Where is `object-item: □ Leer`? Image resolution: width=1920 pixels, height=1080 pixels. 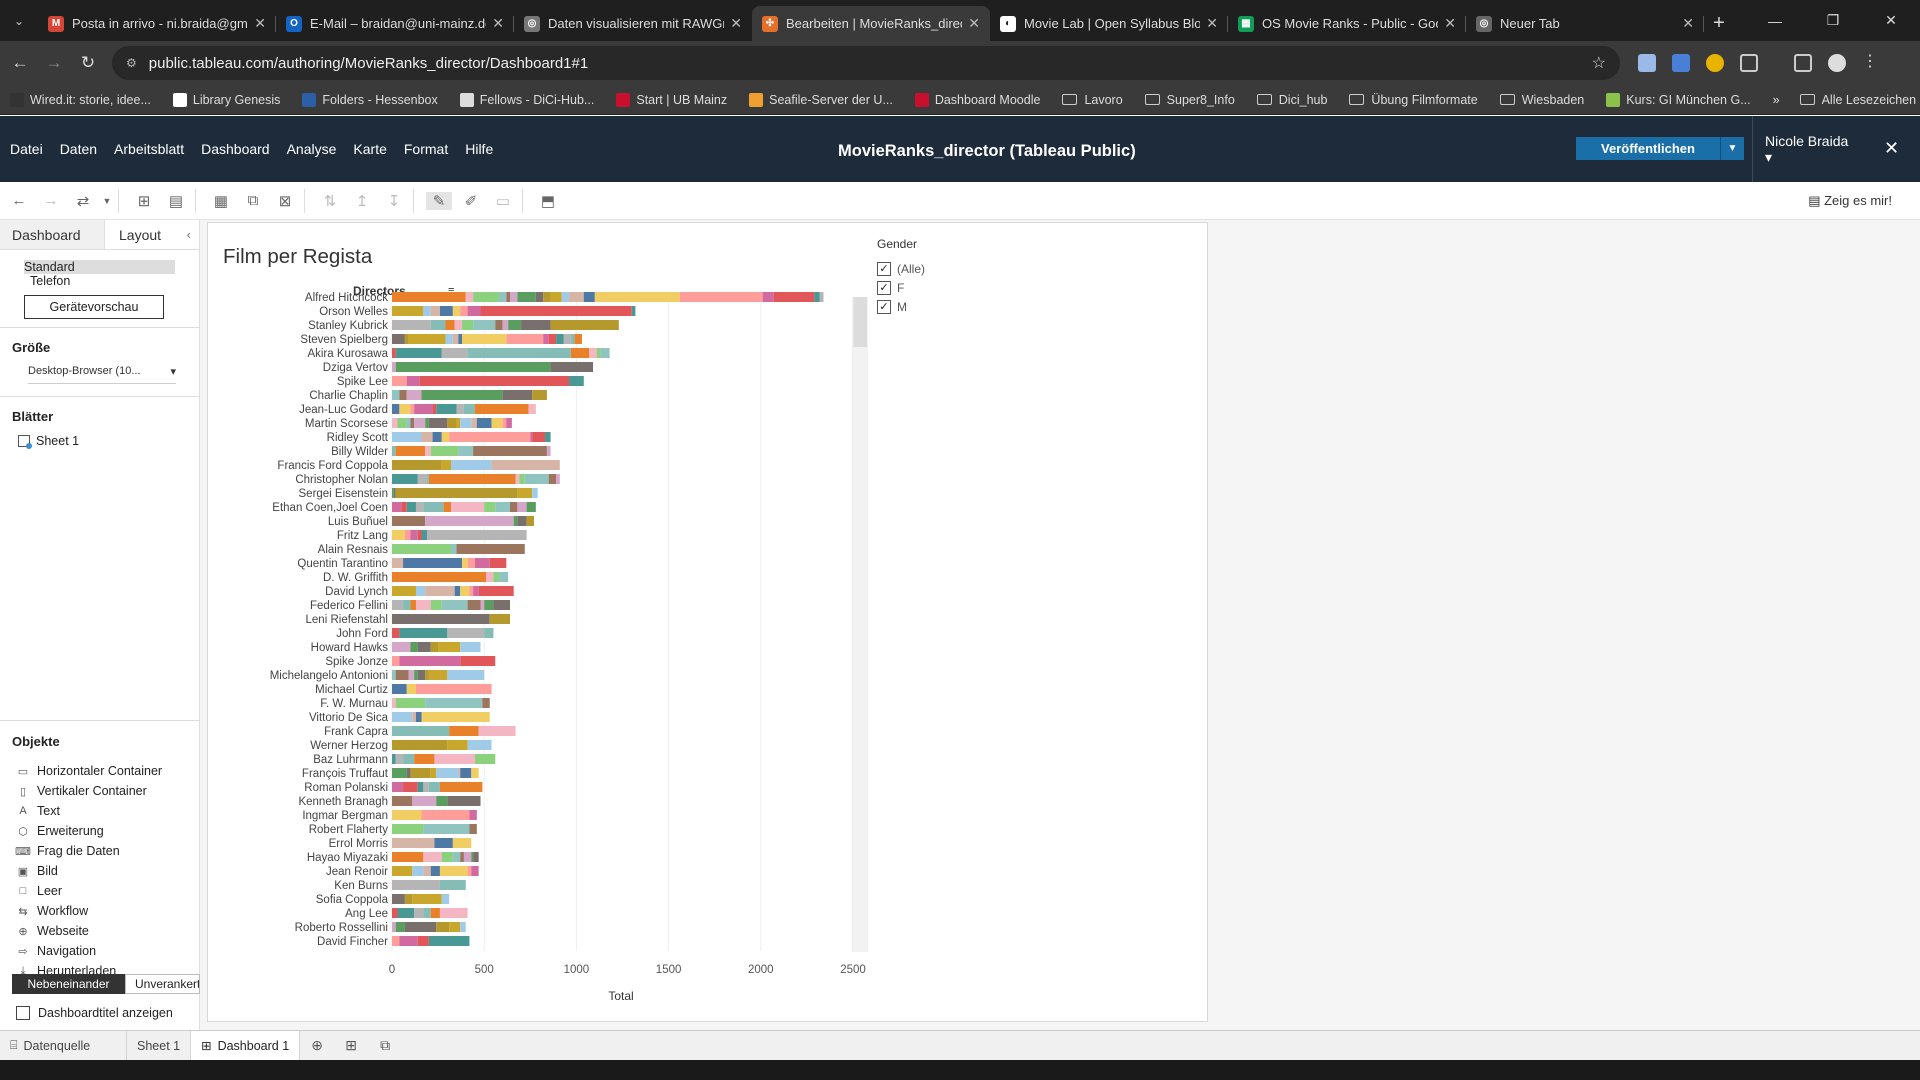
object-item: □ Leer is located at coordinates (101, 891).